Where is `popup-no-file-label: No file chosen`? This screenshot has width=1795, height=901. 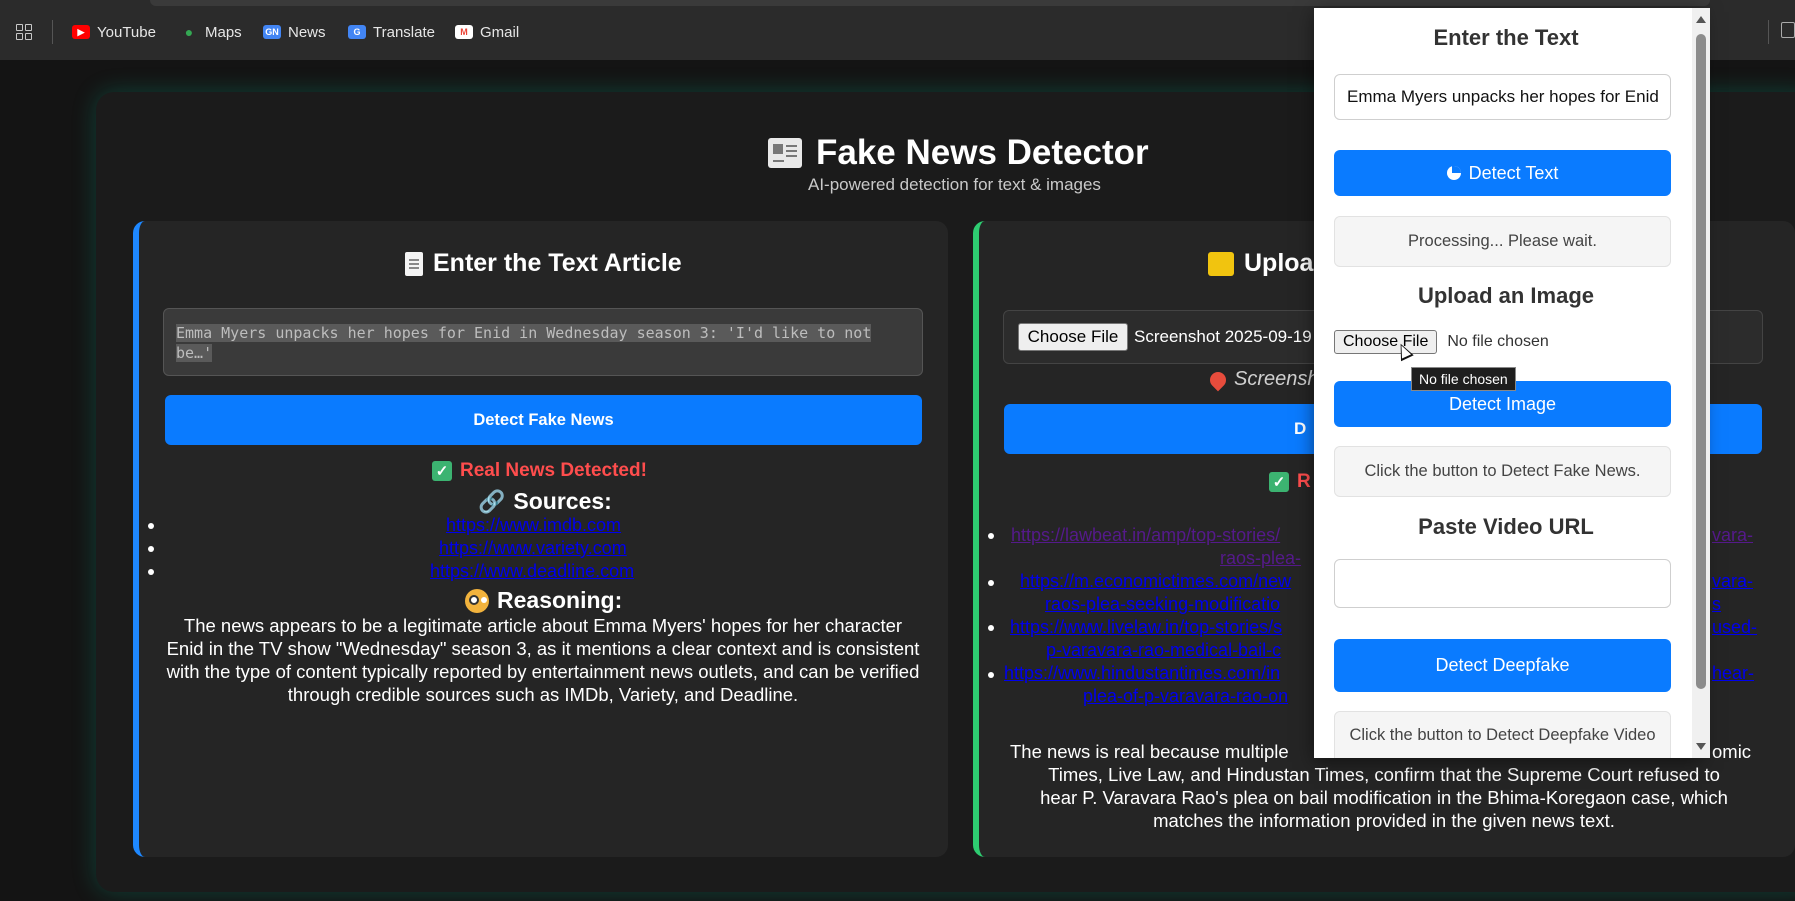
popup-no-file-label: No file chosen is located at coordinates (1498, 341).